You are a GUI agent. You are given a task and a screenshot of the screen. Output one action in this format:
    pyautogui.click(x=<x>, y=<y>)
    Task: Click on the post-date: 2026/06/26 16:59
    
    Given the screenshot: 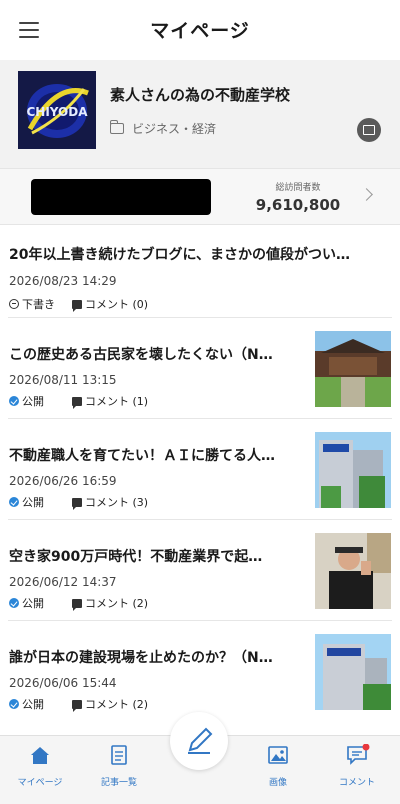 What is the action you would take?
    pyautogui.click(x=63, y=481)
    